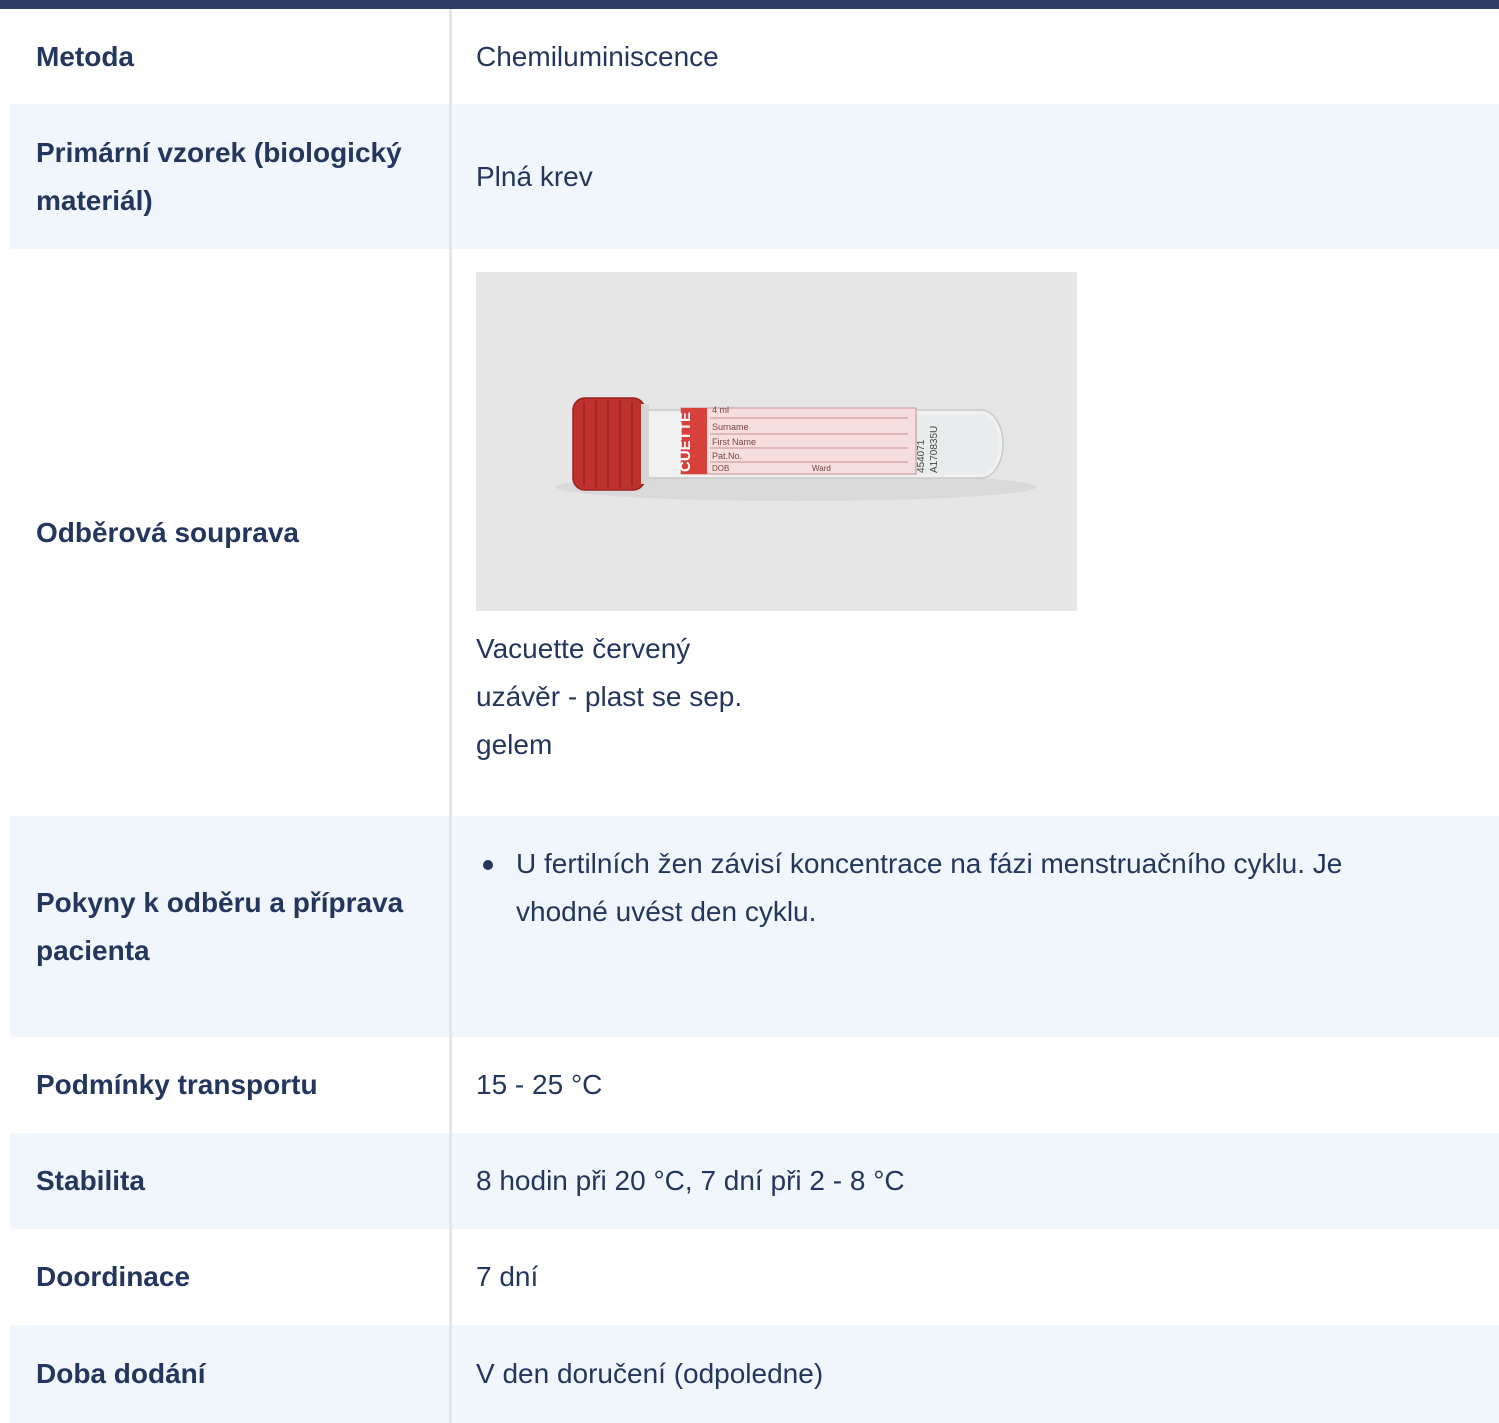 The height and width of the screenshot is (1423, 1499). What do you see at coordinates (231, 56) in the screenshot?
I see `row-label: Metoda` at bounding box center [231, 56].